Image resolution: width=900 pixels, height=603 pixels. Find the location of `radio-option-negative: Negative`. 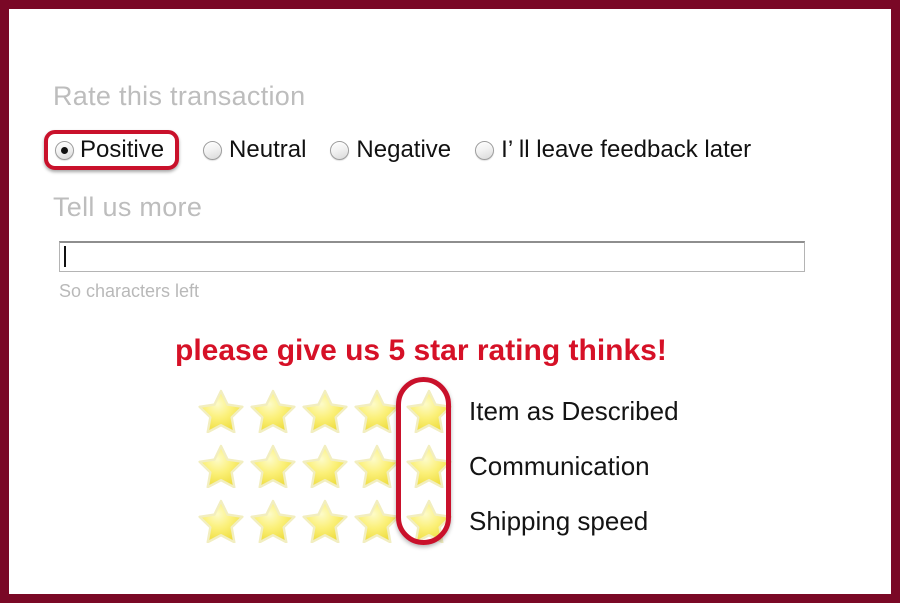

radio-option-negative: Negative is located at coordinates (390, 150).